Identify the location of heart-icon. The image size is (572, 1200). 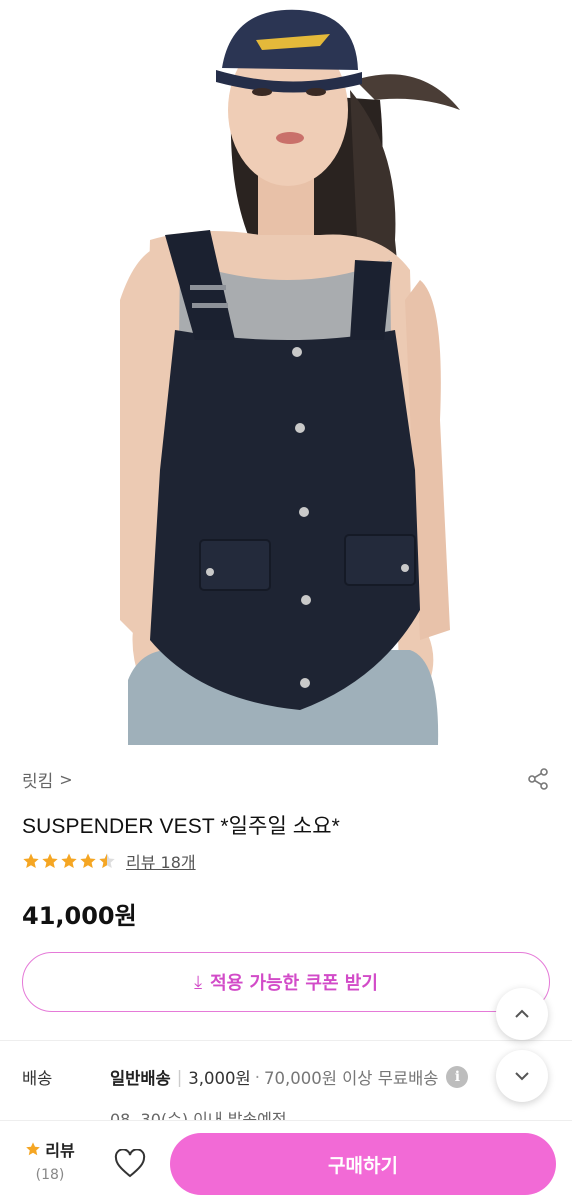
(130, 1164).